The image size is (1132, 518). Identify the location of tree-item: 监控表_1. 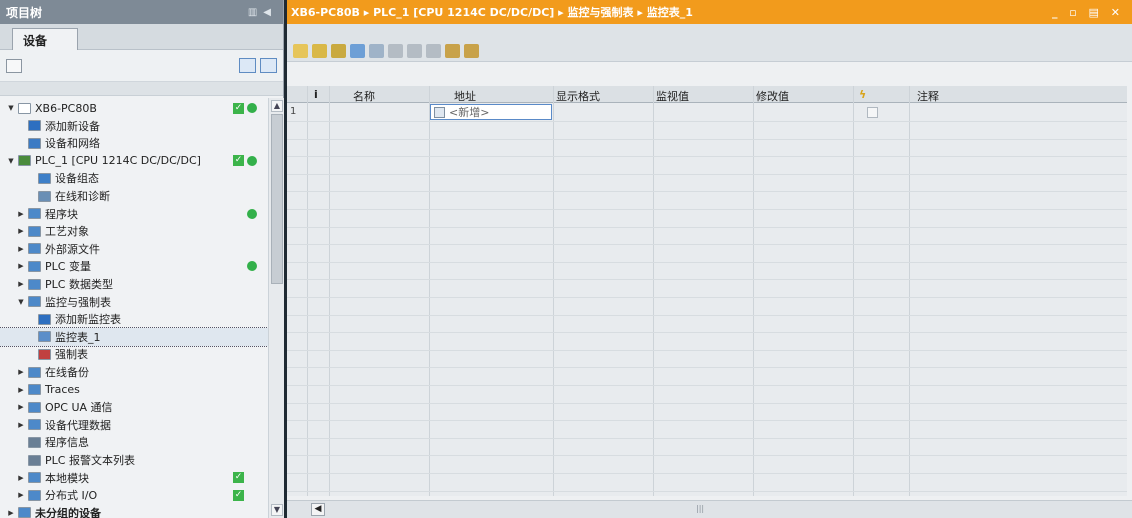
(134, 336).